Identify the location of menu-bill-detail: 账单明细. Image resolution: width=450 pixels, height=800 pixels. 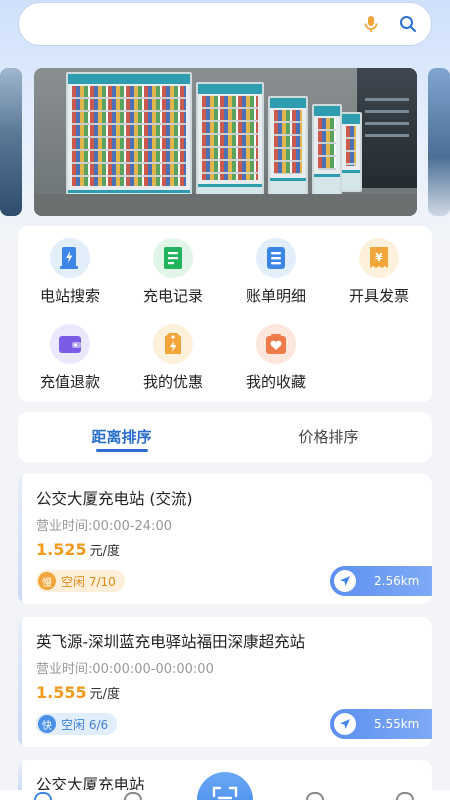
(276, 278).